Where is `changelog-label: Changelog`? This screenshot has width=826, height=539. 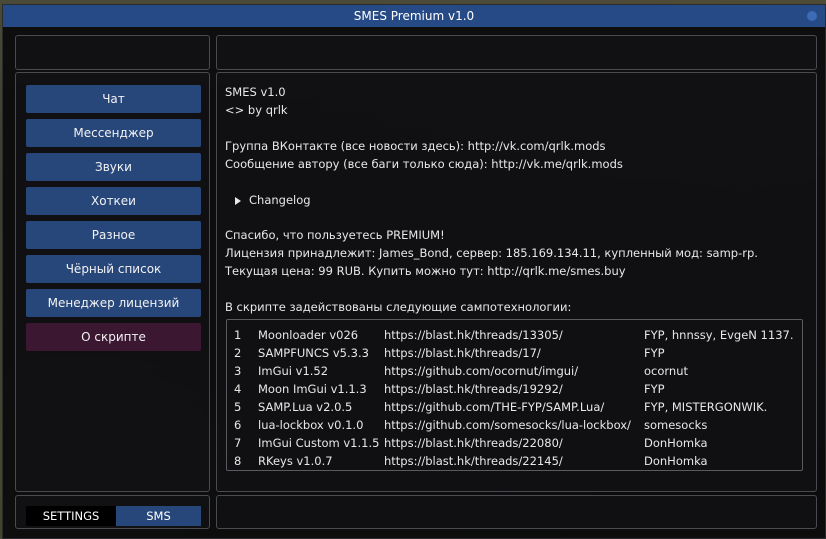
changelog-label: Changelog is located at coordinates (280, 200).